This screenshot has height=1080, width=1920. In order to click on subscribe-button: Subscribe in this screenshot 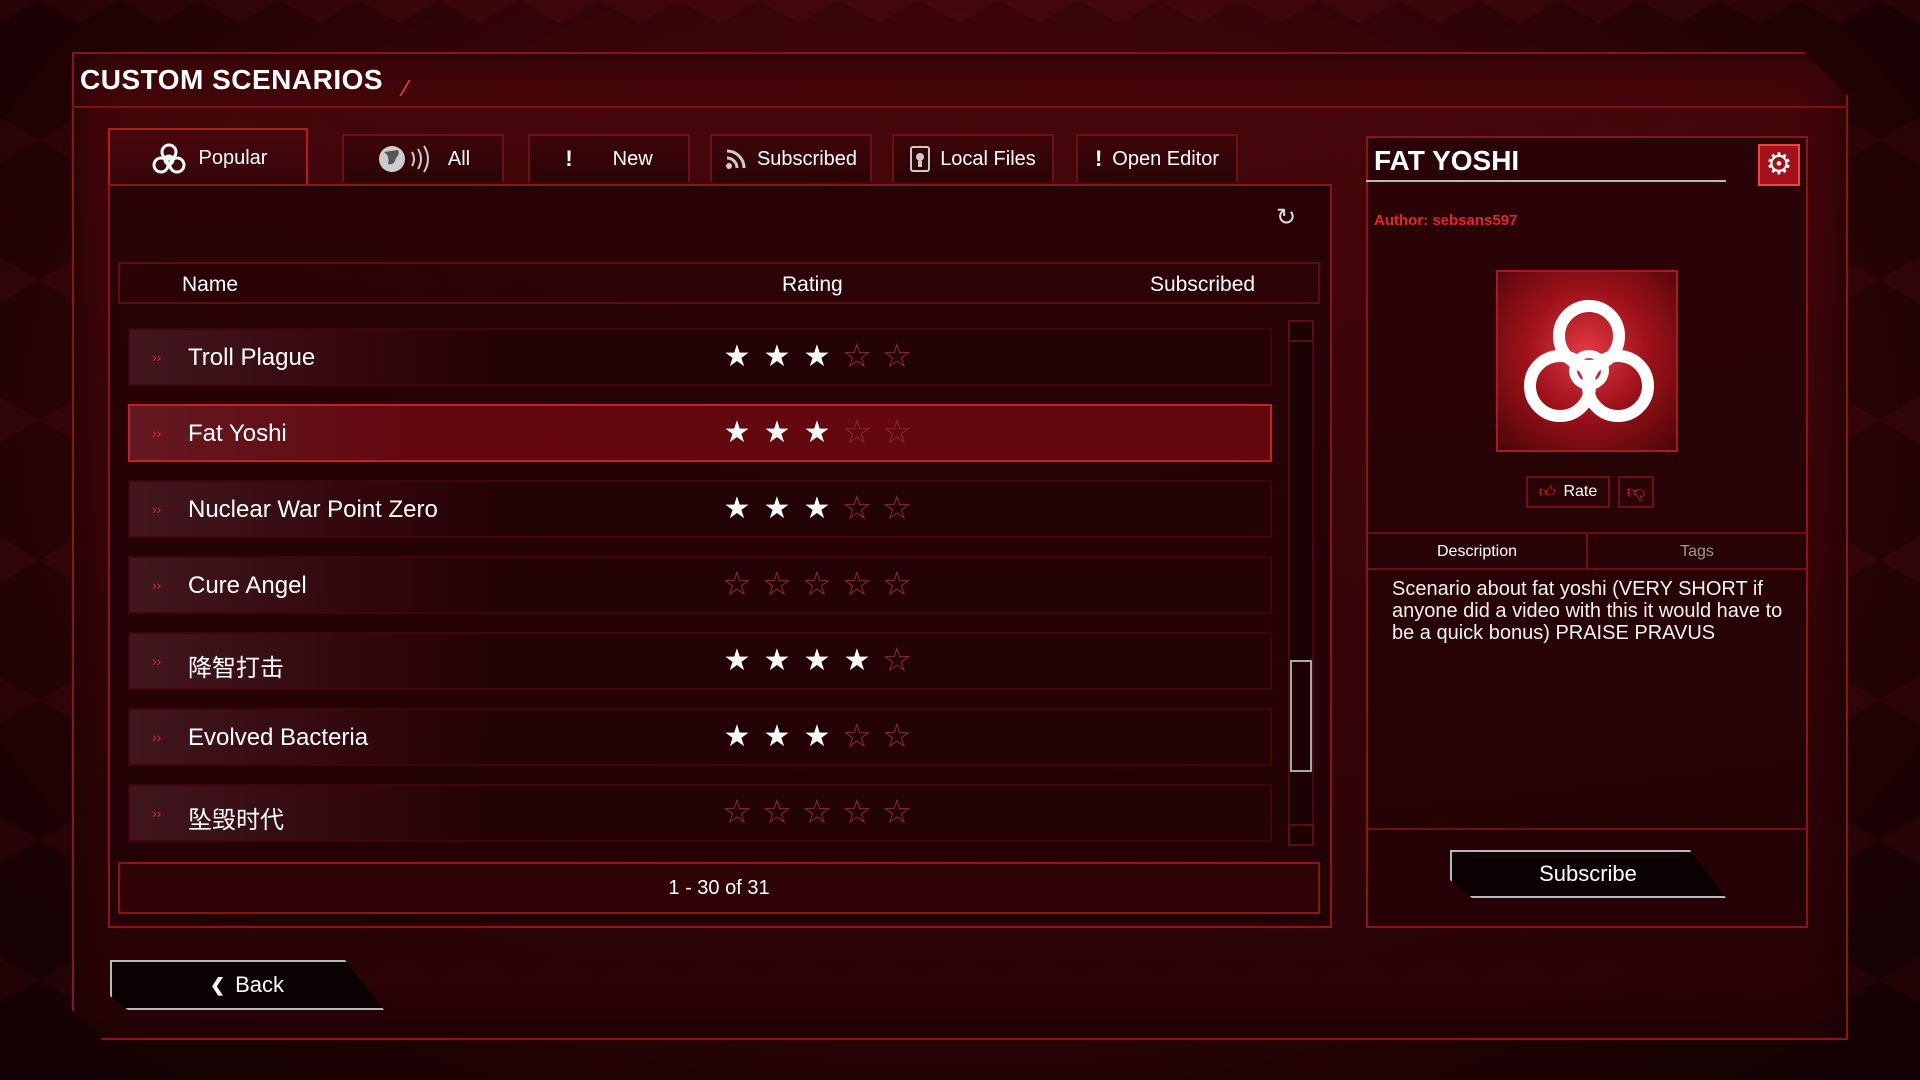, I will do `click(1588, 874)`.